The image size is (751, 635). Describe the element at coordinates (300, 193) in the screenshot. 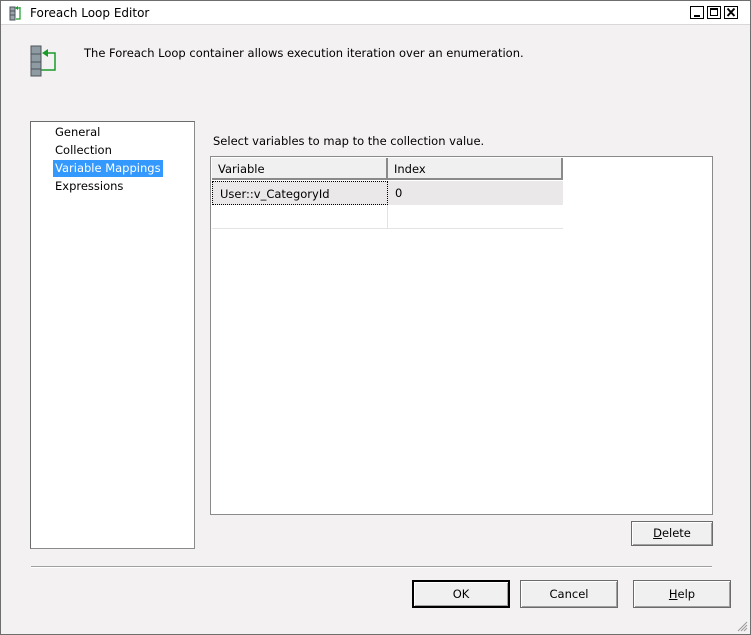

I see `variable-cell: User::v_CategoryId` at that location.